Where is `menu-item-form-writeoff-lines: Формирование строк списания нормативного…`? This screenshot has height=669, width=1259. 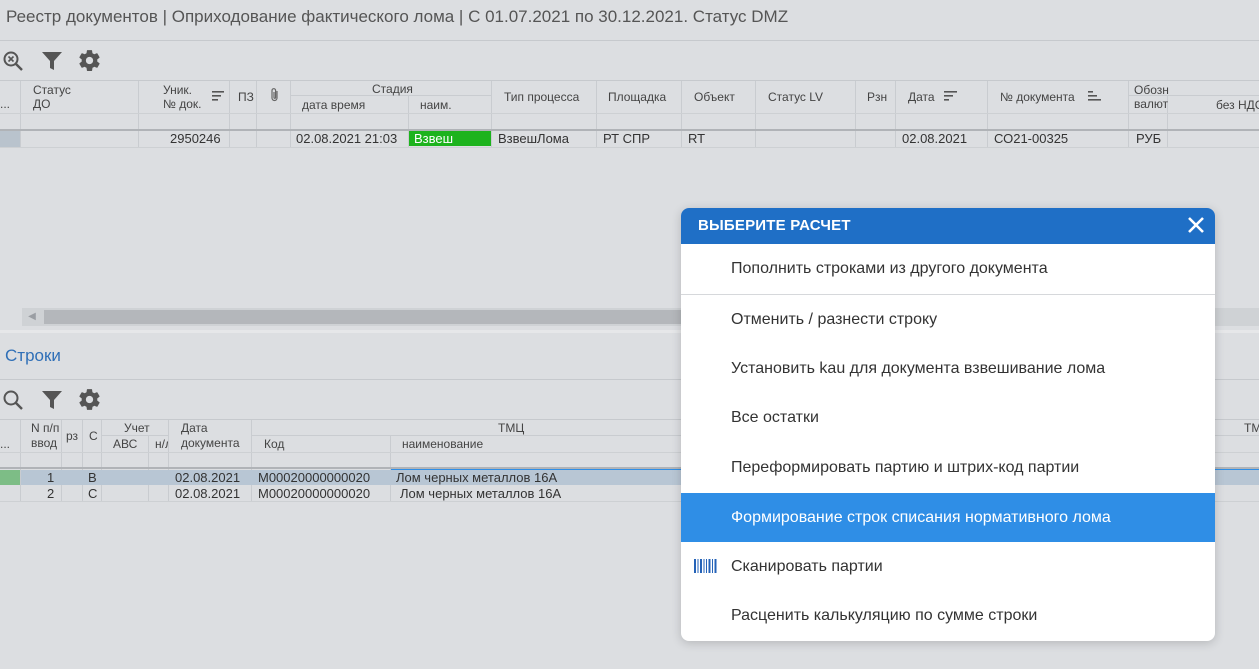 menu-item-form-writeoff-lines: Формирование строк списания нормативного… is located at coordinates (948, 517).